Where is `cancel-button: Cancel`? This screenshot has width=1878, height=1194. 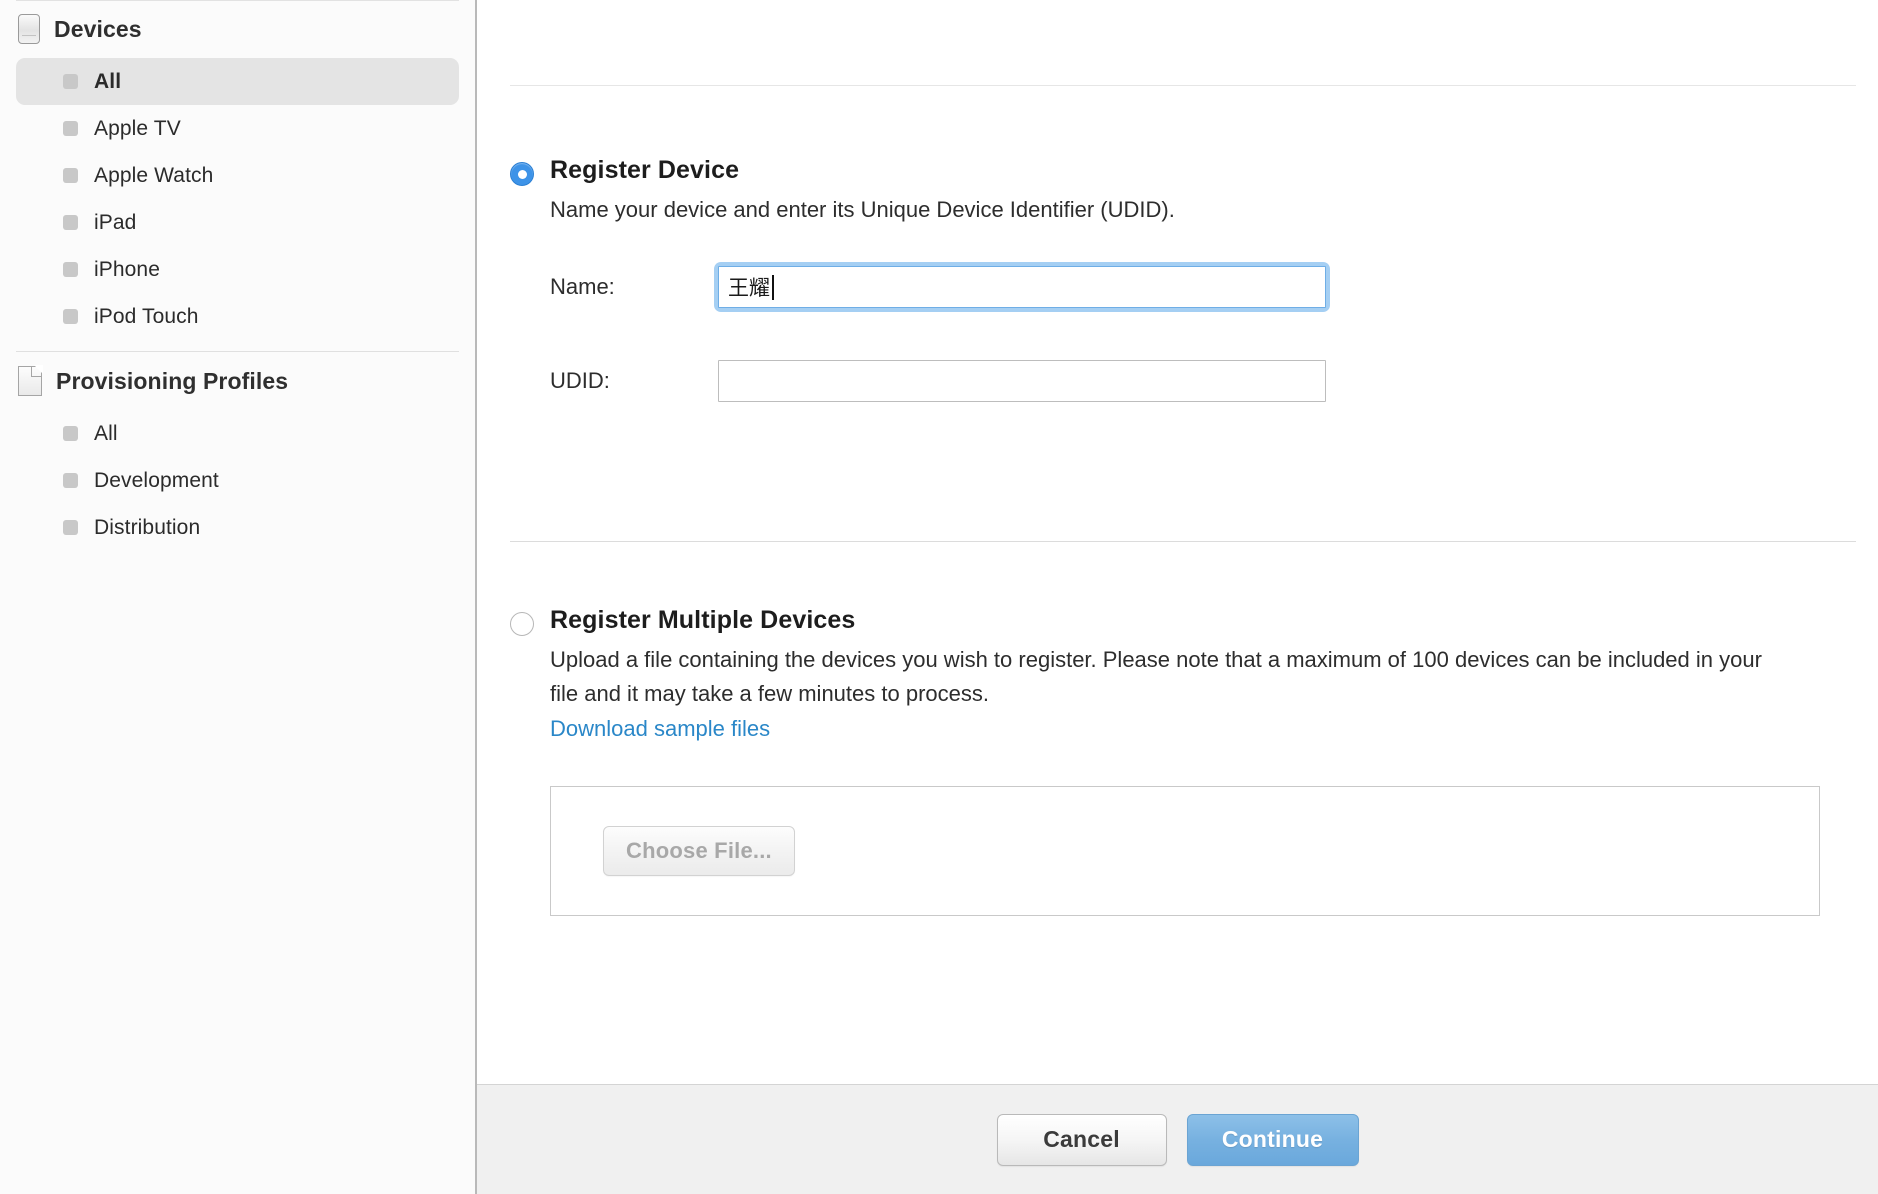 cancel-button: Cancel is located at coordinates (1081, 1139).